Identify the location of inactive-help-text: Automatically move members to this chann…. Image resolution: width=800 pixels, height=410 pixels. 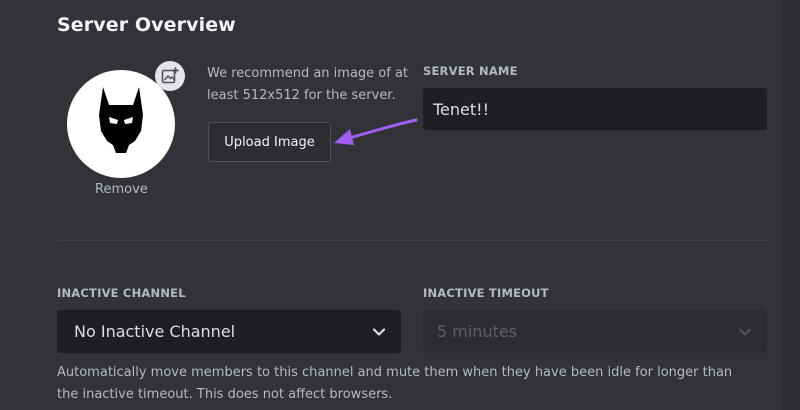
(395, 383).